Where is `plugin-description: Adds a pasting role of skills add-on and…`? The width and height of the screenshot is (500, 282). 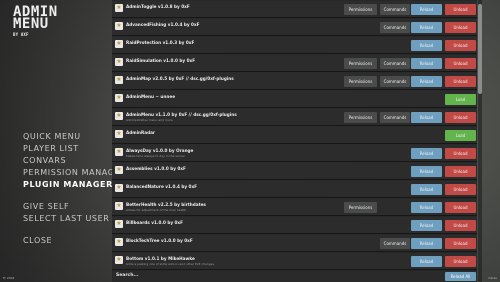 plugin-description: Adds a pasting role of skills add-on and… is located at coordinates (170, 264).